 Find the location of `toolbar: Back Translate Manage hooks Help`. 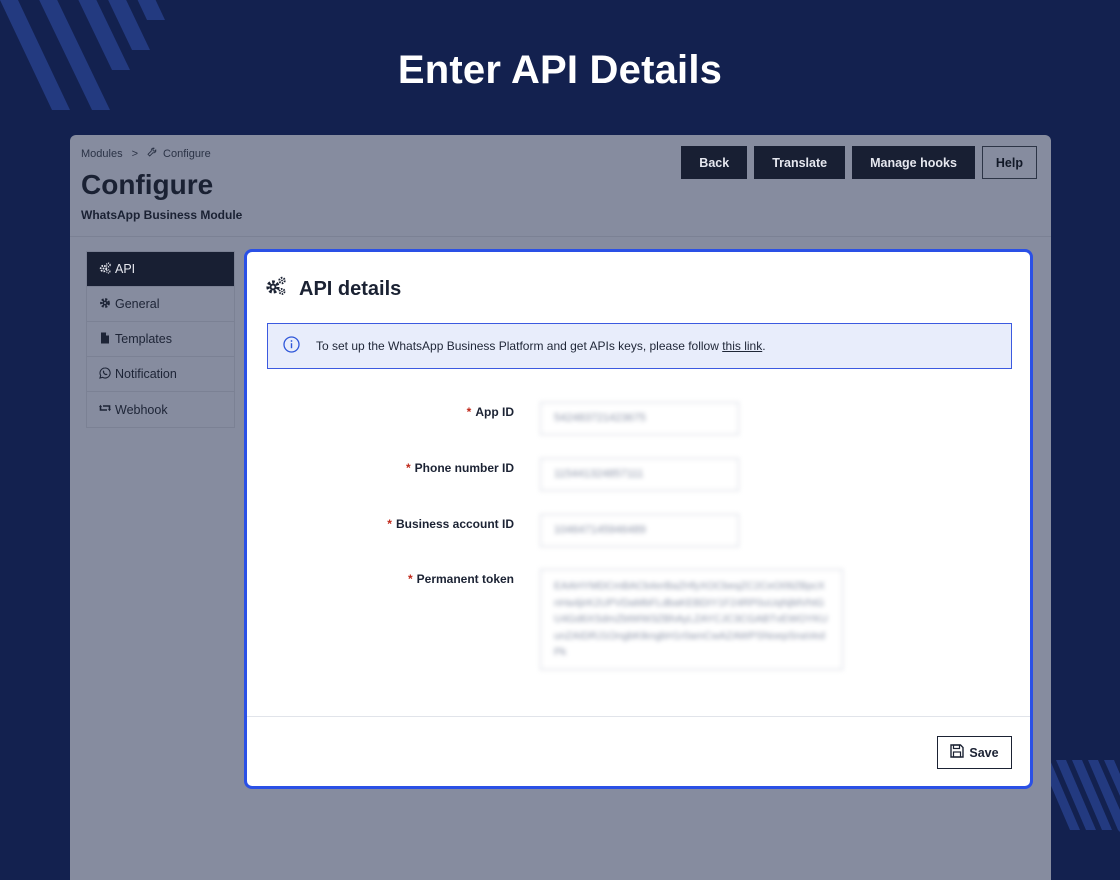

toolbar: Back Translate Manage hooks Help is located at coordinates (859, 162).